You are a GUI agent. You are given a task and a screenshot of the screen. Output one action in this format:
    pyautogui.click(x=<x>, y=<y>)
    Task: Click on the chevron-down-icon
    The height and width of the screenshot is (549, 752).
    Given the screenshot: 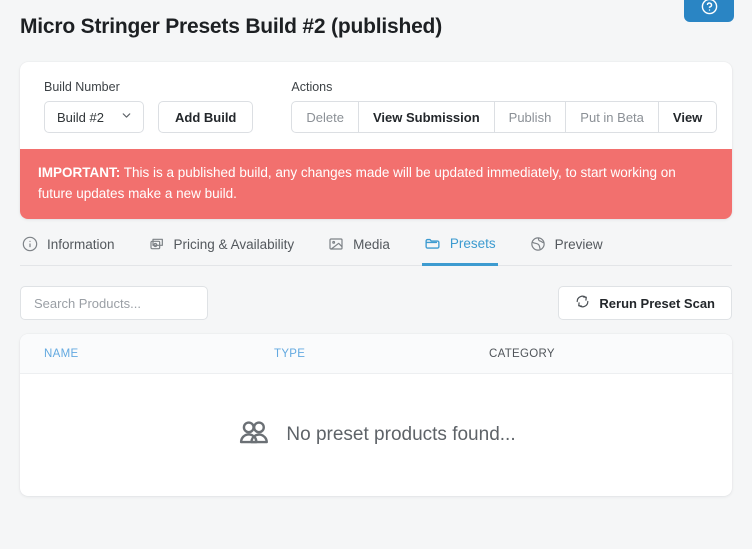 What is the action you would take?
    pyautogui.click(x=126, y=117)
    